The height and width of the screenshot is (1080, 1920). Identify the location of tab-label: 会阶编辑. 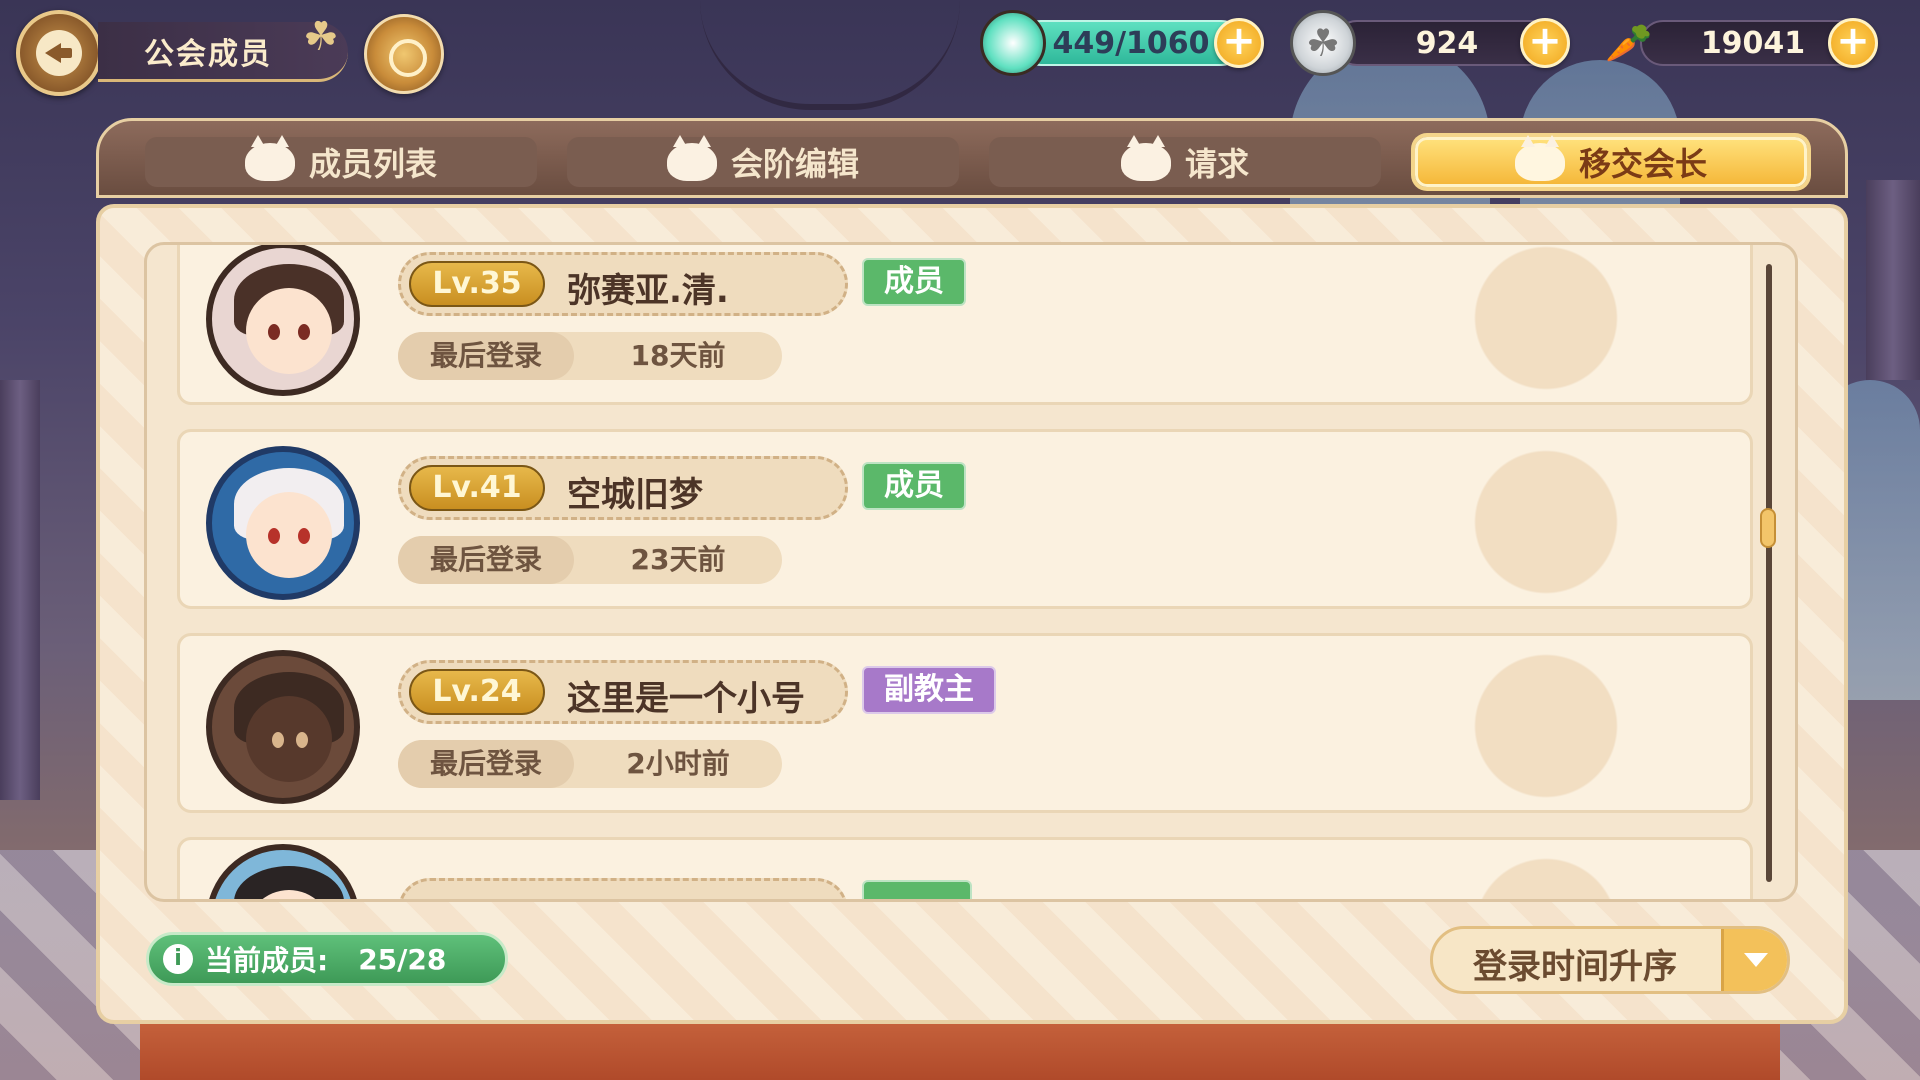
(794, 164).